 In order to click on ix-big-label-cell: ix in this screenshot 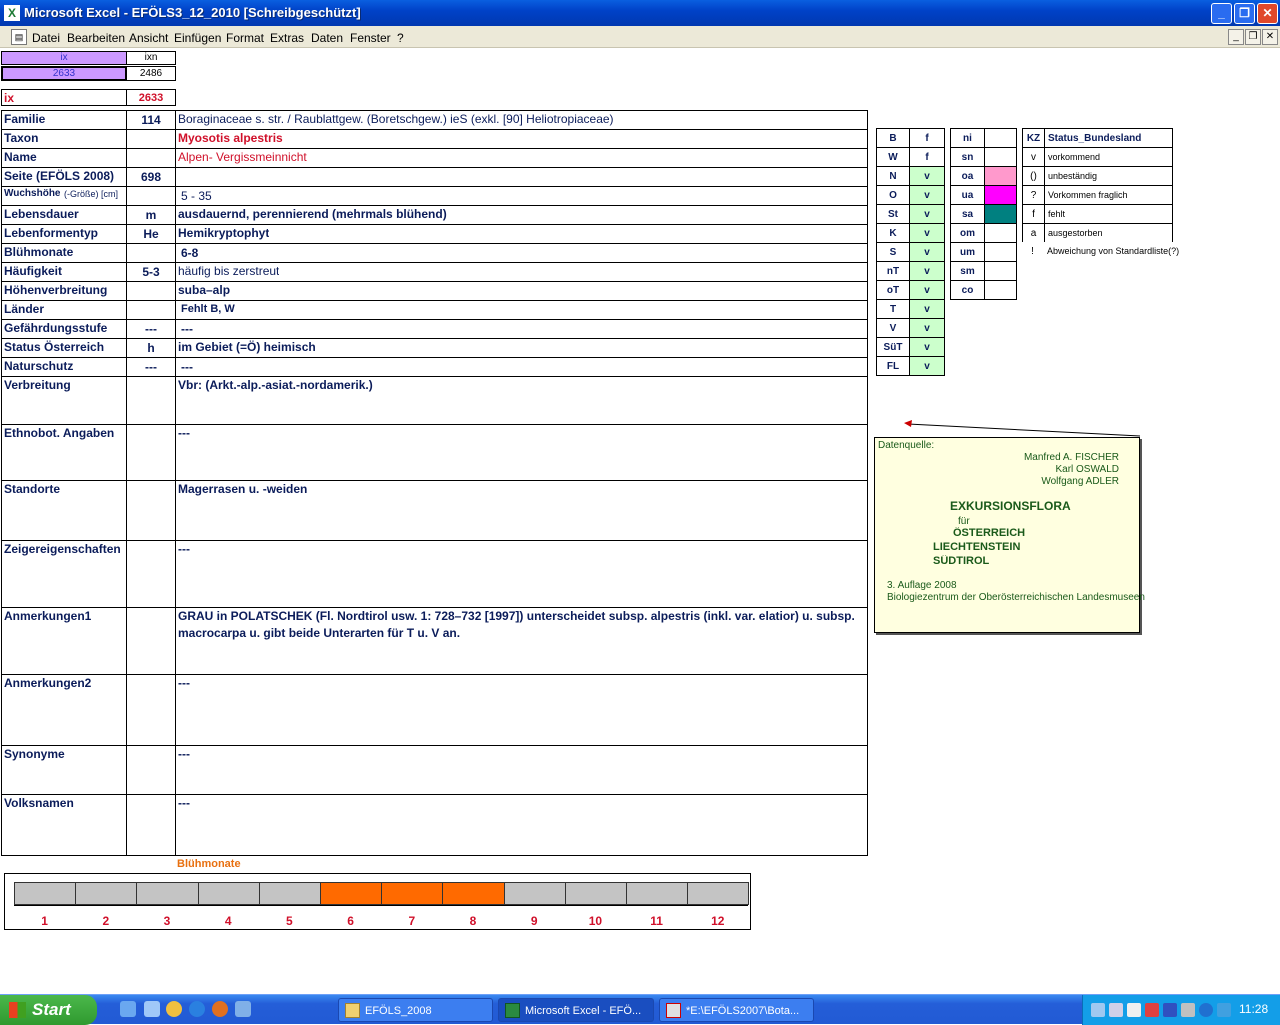, I will do `click(64, 97)`.